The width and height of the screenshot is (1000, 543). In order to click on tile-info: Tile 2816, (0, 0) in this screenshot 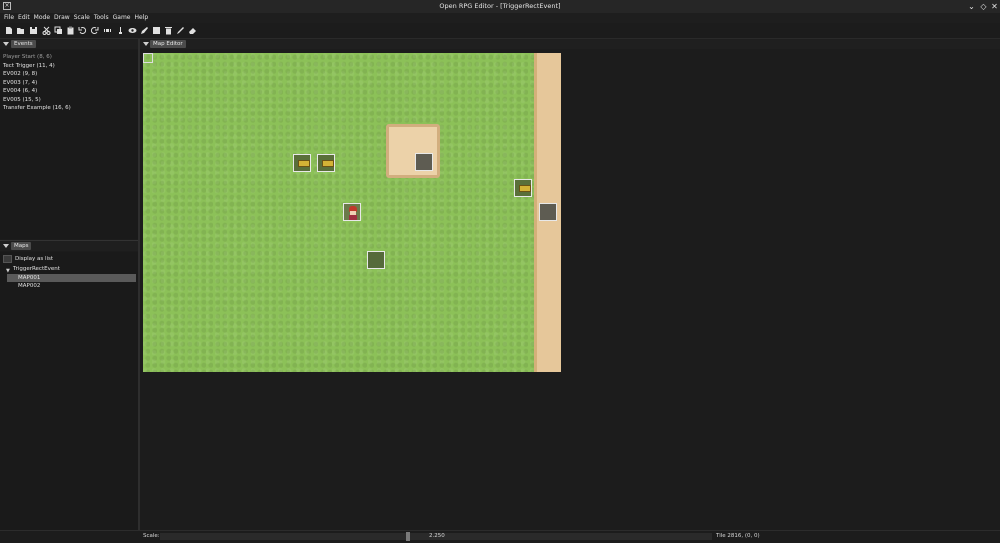, I will do `click(738, 536)`.